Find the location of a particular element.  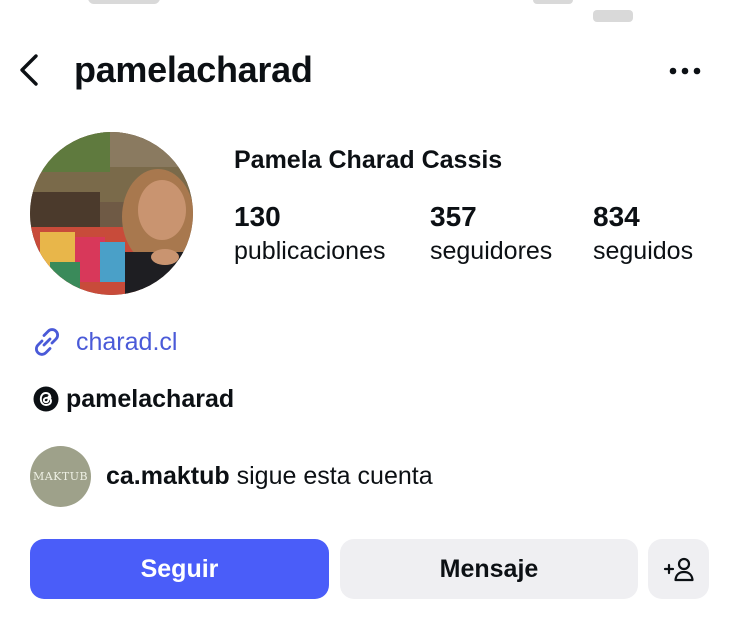

follower-avatar: MAKTUB is located at coordinates (60, 476).